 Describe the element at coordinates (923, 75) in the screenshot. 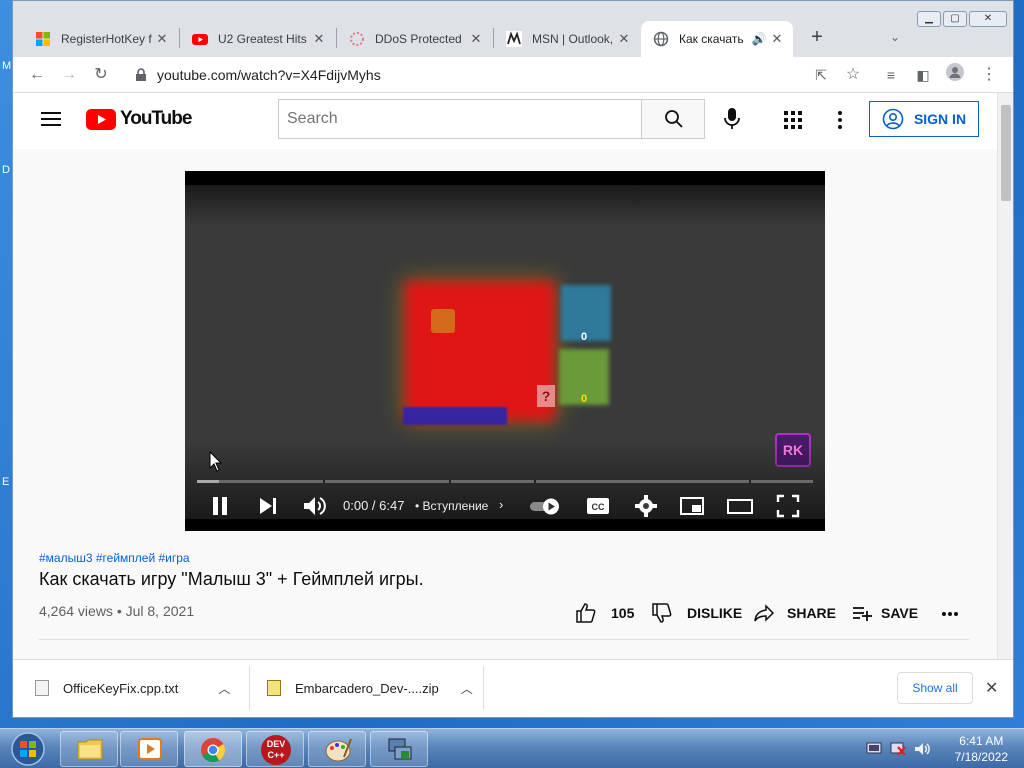

I see `side-panel-icon: ◧` at that location.